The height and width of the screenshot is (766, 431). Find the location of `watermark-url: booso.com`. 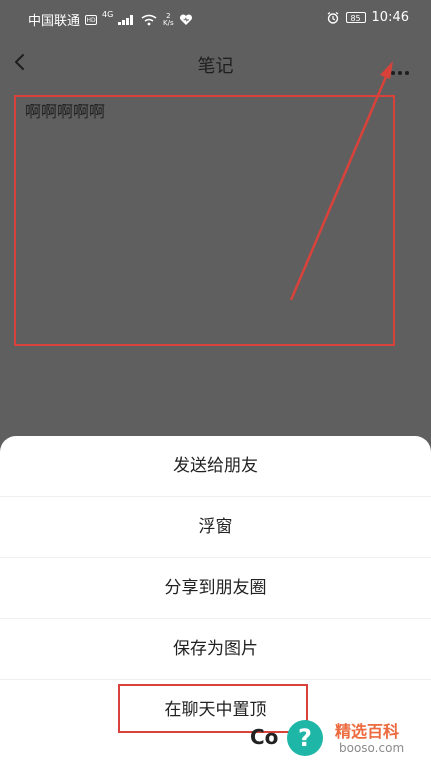

watermark-url: booso.com is located at coordinates (372, 748).